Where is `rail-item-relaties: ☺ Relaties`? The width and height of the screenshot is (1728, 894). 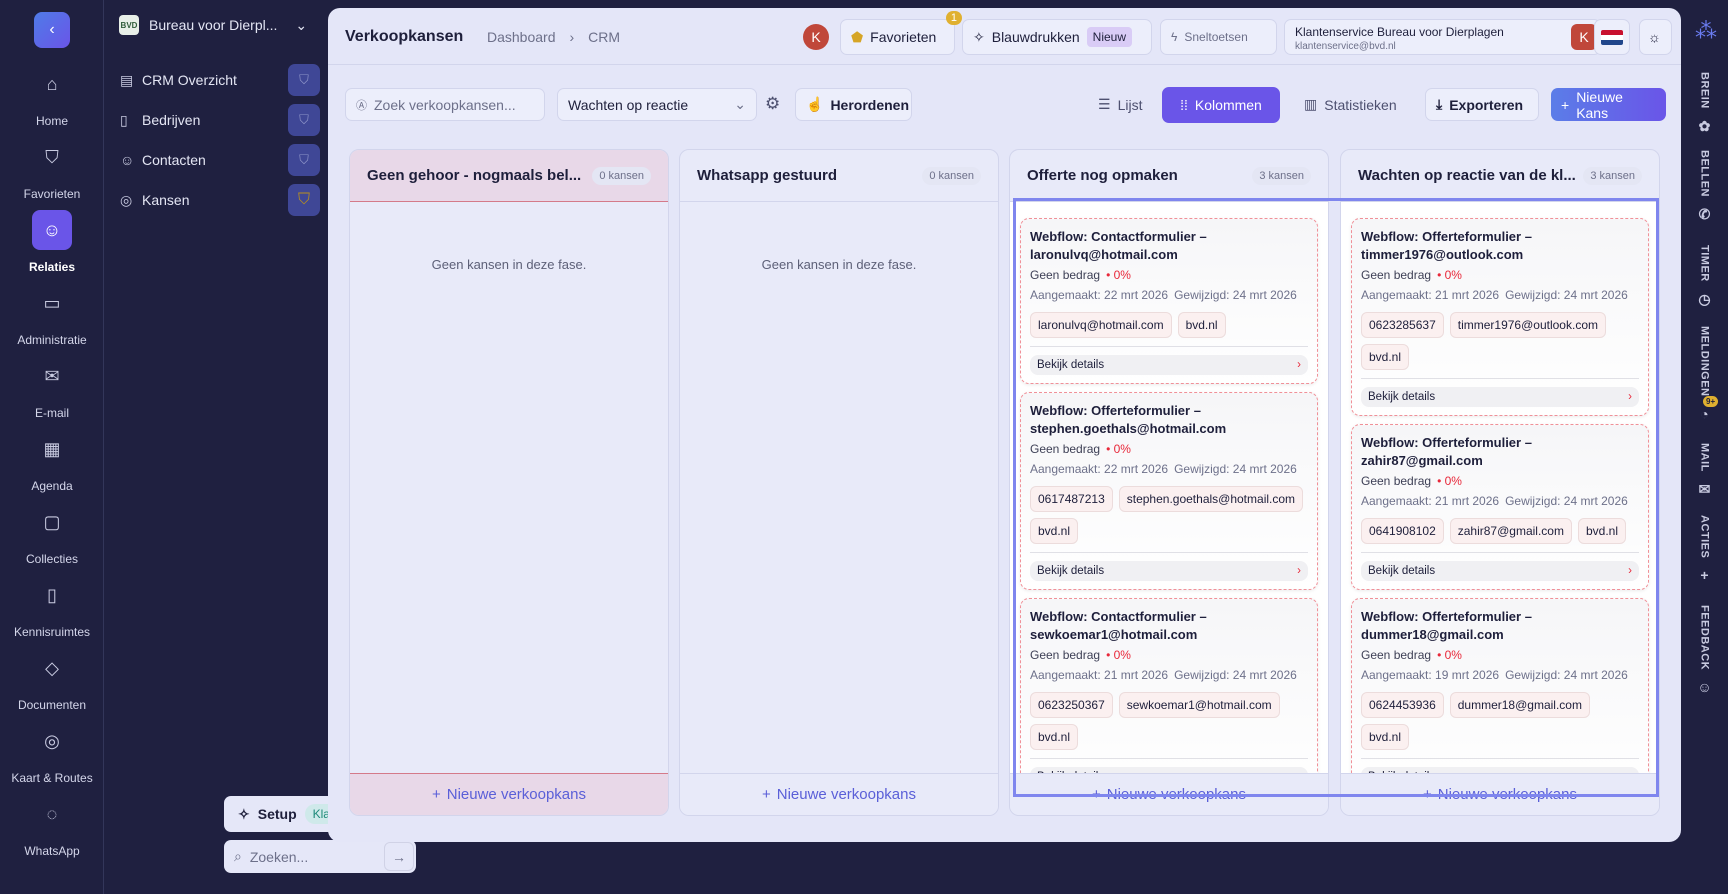 rail-item-relaties: ☺ Relaties is located at coordinates (52, 242).